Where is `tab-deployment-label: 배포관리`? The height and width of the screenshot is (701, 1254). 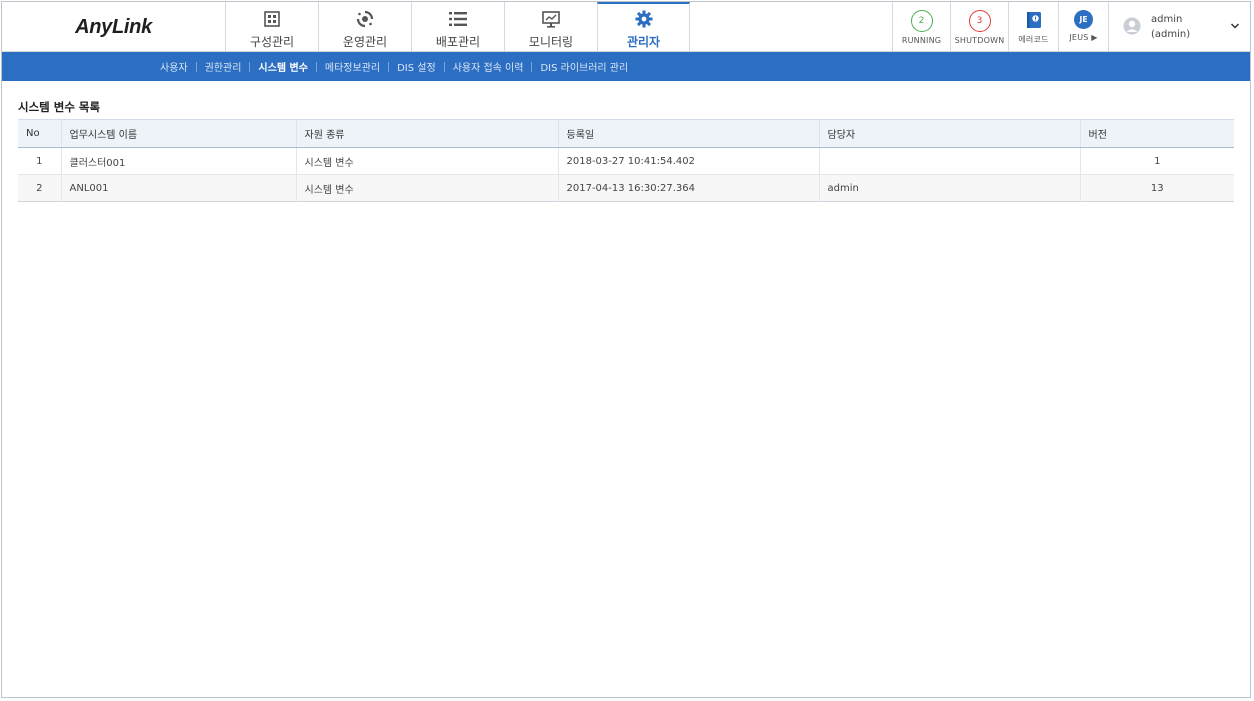
tab-deployment-label: 배포관리 is located at coordinates (458, 42).